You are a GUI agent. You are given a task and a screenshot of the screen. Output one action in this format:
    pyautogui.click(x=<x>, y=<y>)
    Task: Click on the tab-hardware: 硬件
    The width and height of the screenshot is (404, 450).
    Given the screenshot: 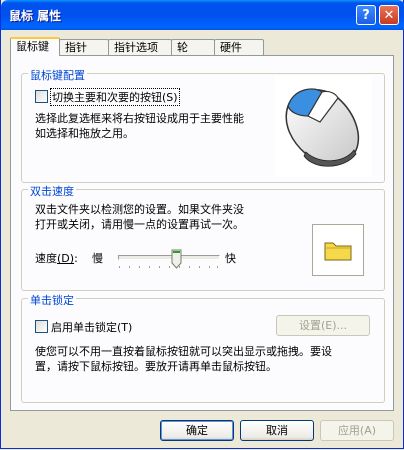 What is the action you would take?
    pyautogui.click(x=239, y=47)
    